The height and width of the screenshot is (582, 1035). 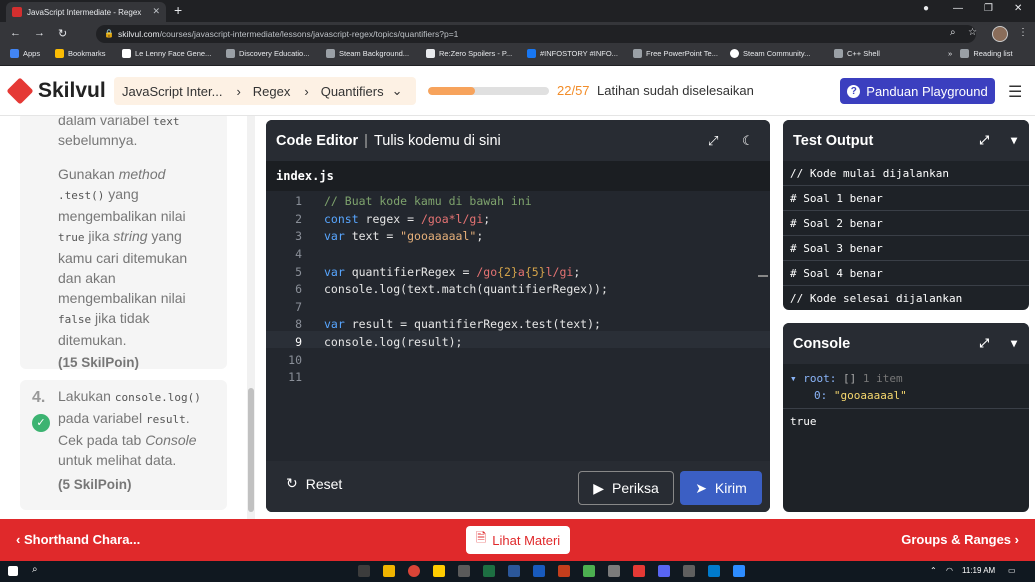 What do you see at coordinates (298, 254) in the screenshot?
I see `line-number: 4` at bounding box center [298, 254].